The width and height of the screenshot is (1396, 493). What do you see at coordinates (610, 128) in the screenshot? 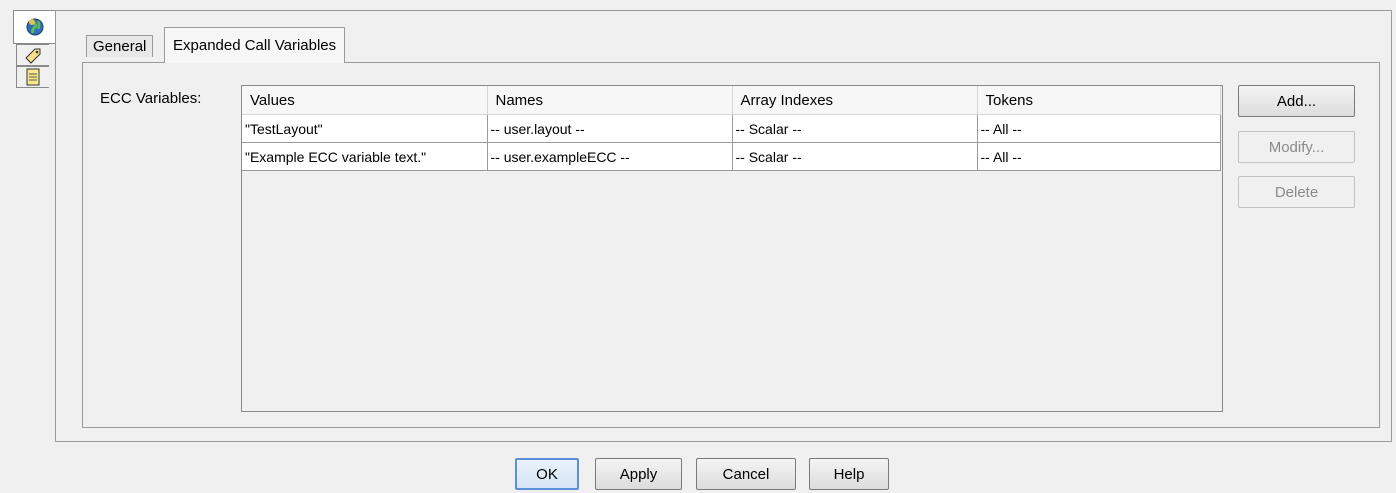
I see `cell-name: -- user.layout --` at bounding box center [610, 128].